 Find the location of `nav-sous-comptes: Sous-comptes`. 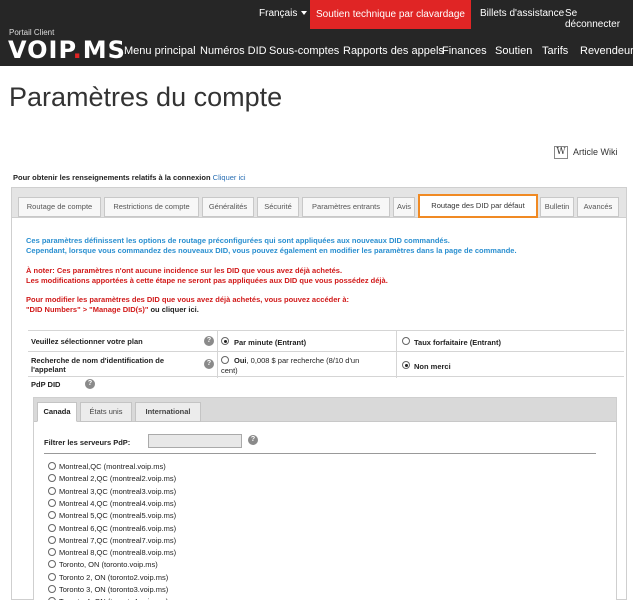

nav-sous-comptes: Sous-comptes is located at coordinates (304, 51).